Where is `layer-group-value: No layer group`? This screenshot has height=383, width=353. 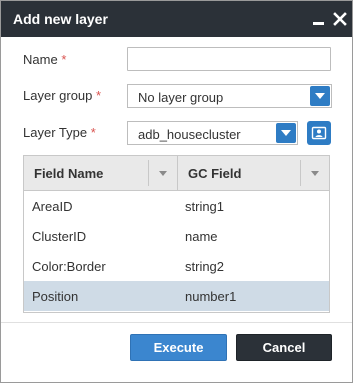 layer-group-value: No layer group is located at coordinates (181, 97).